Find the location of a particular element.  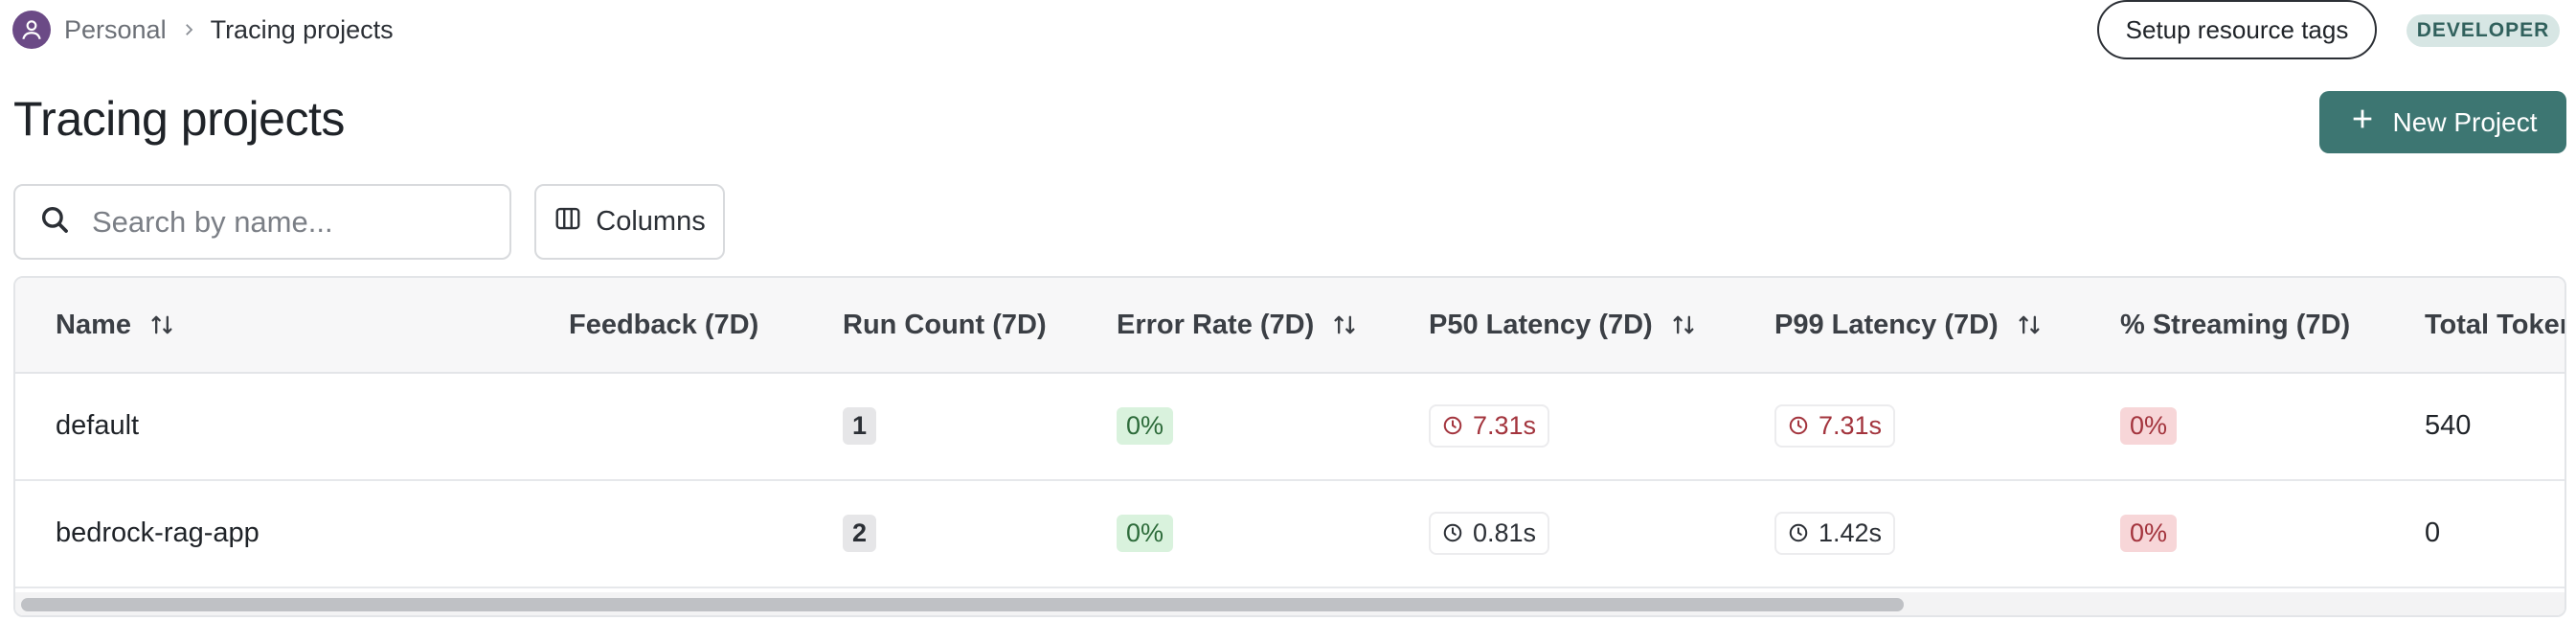

scrollbar-thumb is located at coordinates (962, 604).